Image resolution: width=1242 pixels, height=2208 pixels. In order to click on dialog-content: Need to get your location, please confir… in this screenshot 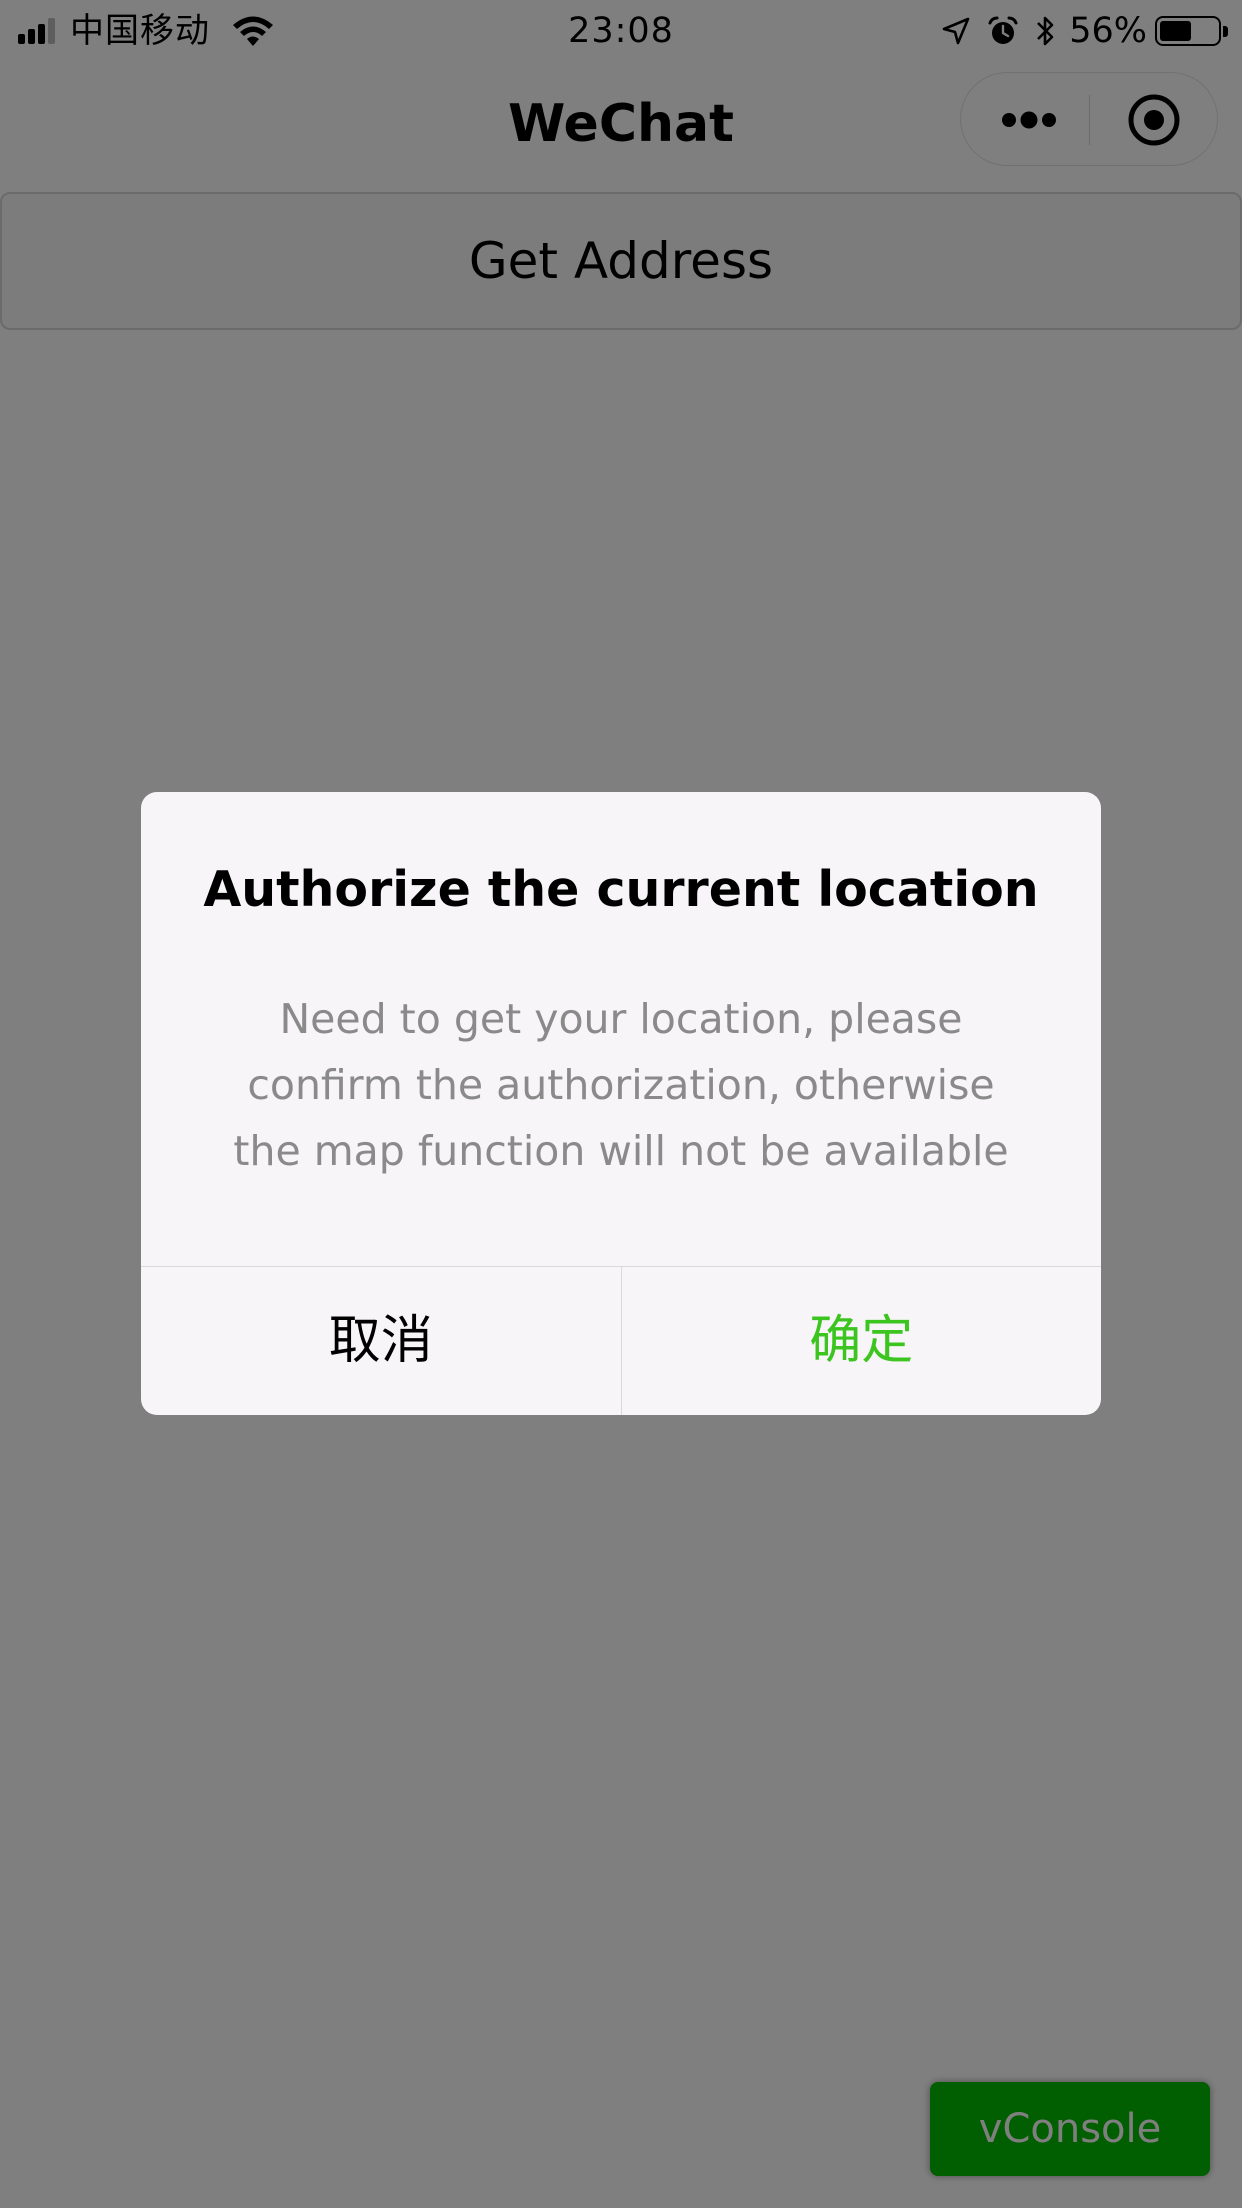, I will do `click(621, 1085)`.